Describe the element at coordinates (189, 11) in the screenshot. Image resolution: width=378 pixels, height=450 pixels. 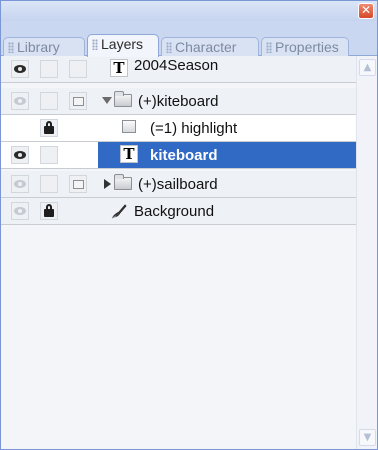
I see `panel-titlebar: ✕` at that location.